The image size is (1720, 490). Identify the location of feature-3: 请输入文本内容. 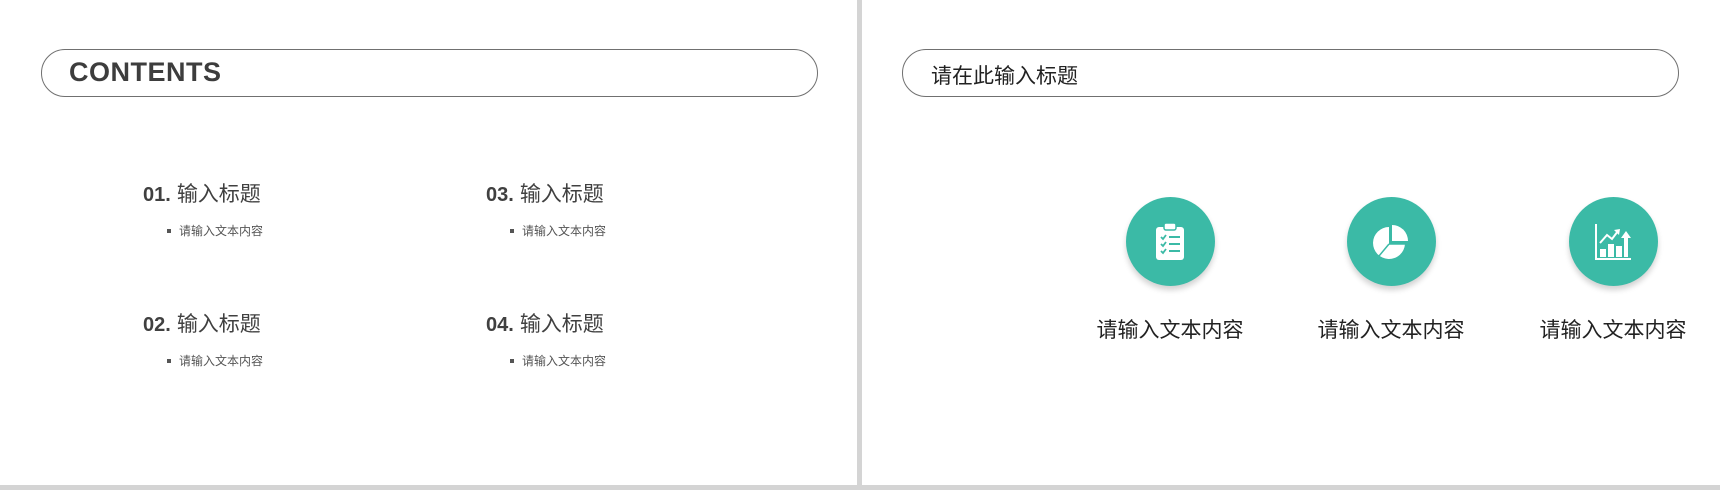
(1613, 270).